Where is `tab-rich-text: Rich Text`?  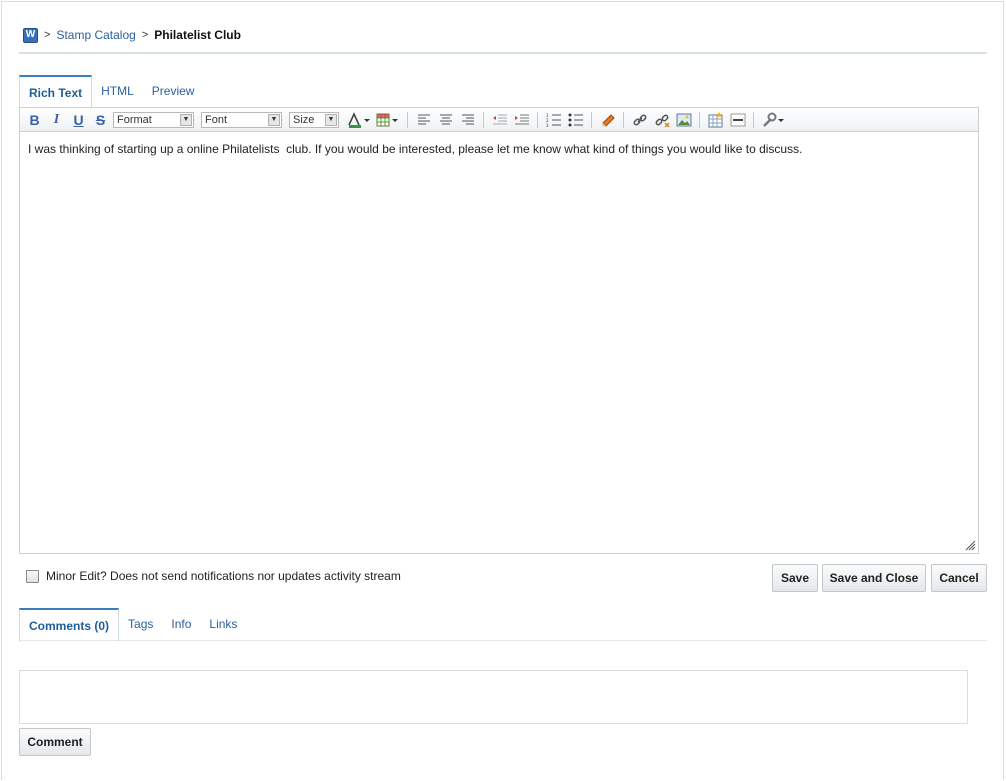
tab-rich-text: Rich Text is located at coordinates (56, 92).